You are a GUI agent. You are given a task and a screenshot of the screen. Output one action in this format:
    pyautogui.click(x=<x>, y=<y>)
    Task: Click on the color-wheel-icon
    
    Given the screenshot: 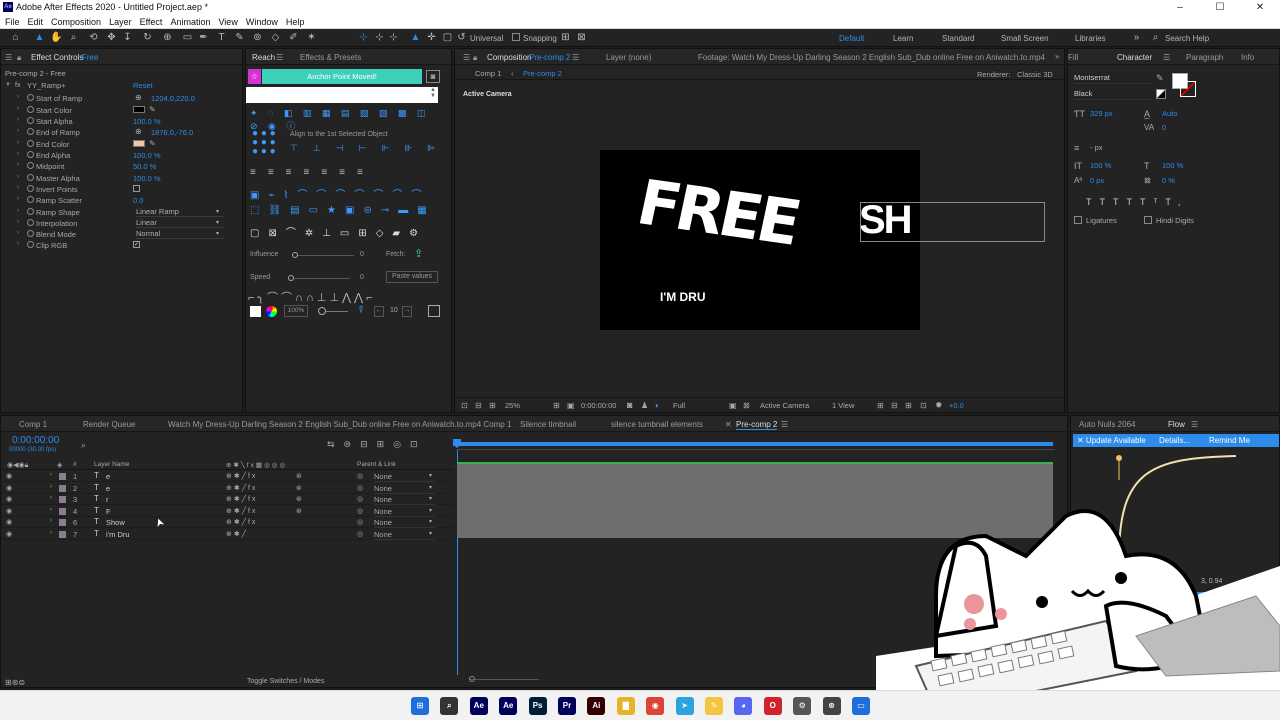 What is the action you would take?
    pyautogui.click(x=271, y=311)
    